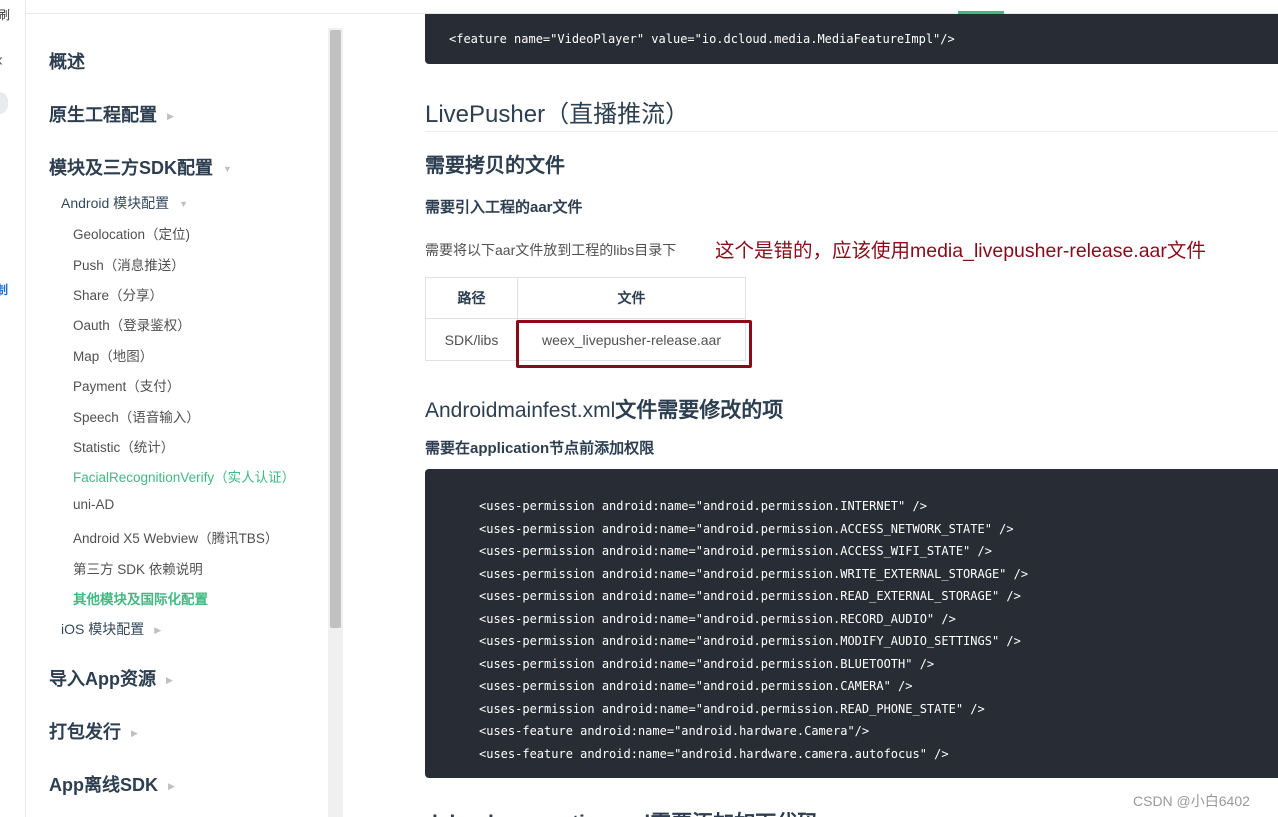 The width and height of the screenshot is (1278, 817). What do you see at coordinates (604, 410) in the screenshot?
I see `section-heading-manifest: Androidmainfest.xml文件需要修改的项` at bounding box center [604, 410].